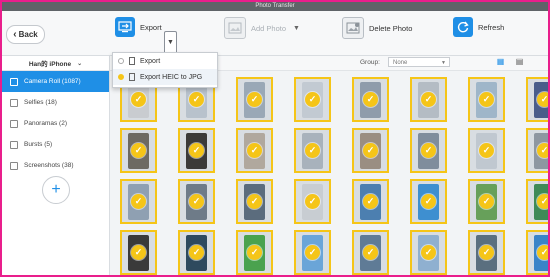  I want to click on export-menu-items: Export Export HEIC to JPG, so click(165, 69).